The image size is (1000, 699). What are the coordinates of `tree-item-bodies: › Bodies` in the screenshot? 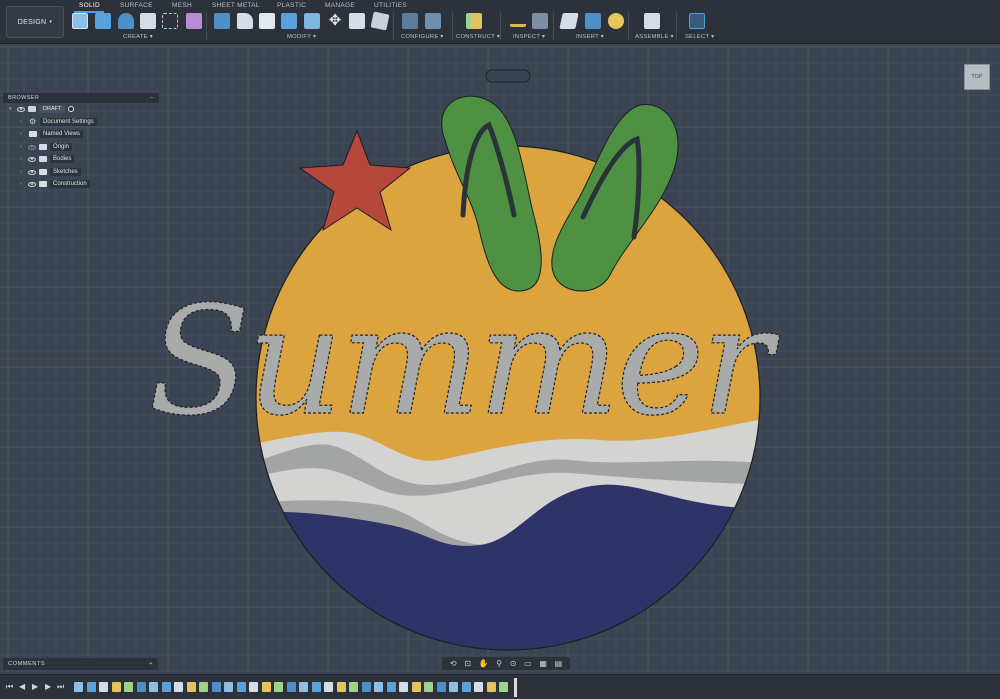 It's located at (47, 159).